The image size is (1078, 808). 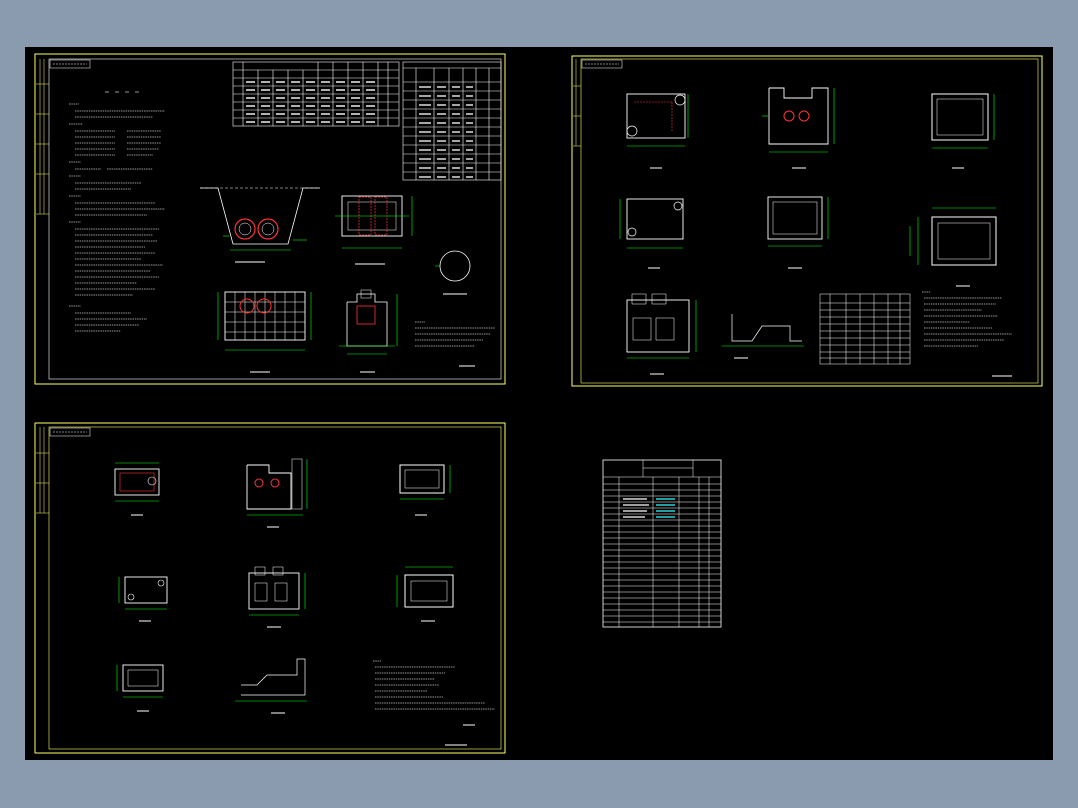 I want to click on sheet-1-binding-strip, so click(x=42, y=137).